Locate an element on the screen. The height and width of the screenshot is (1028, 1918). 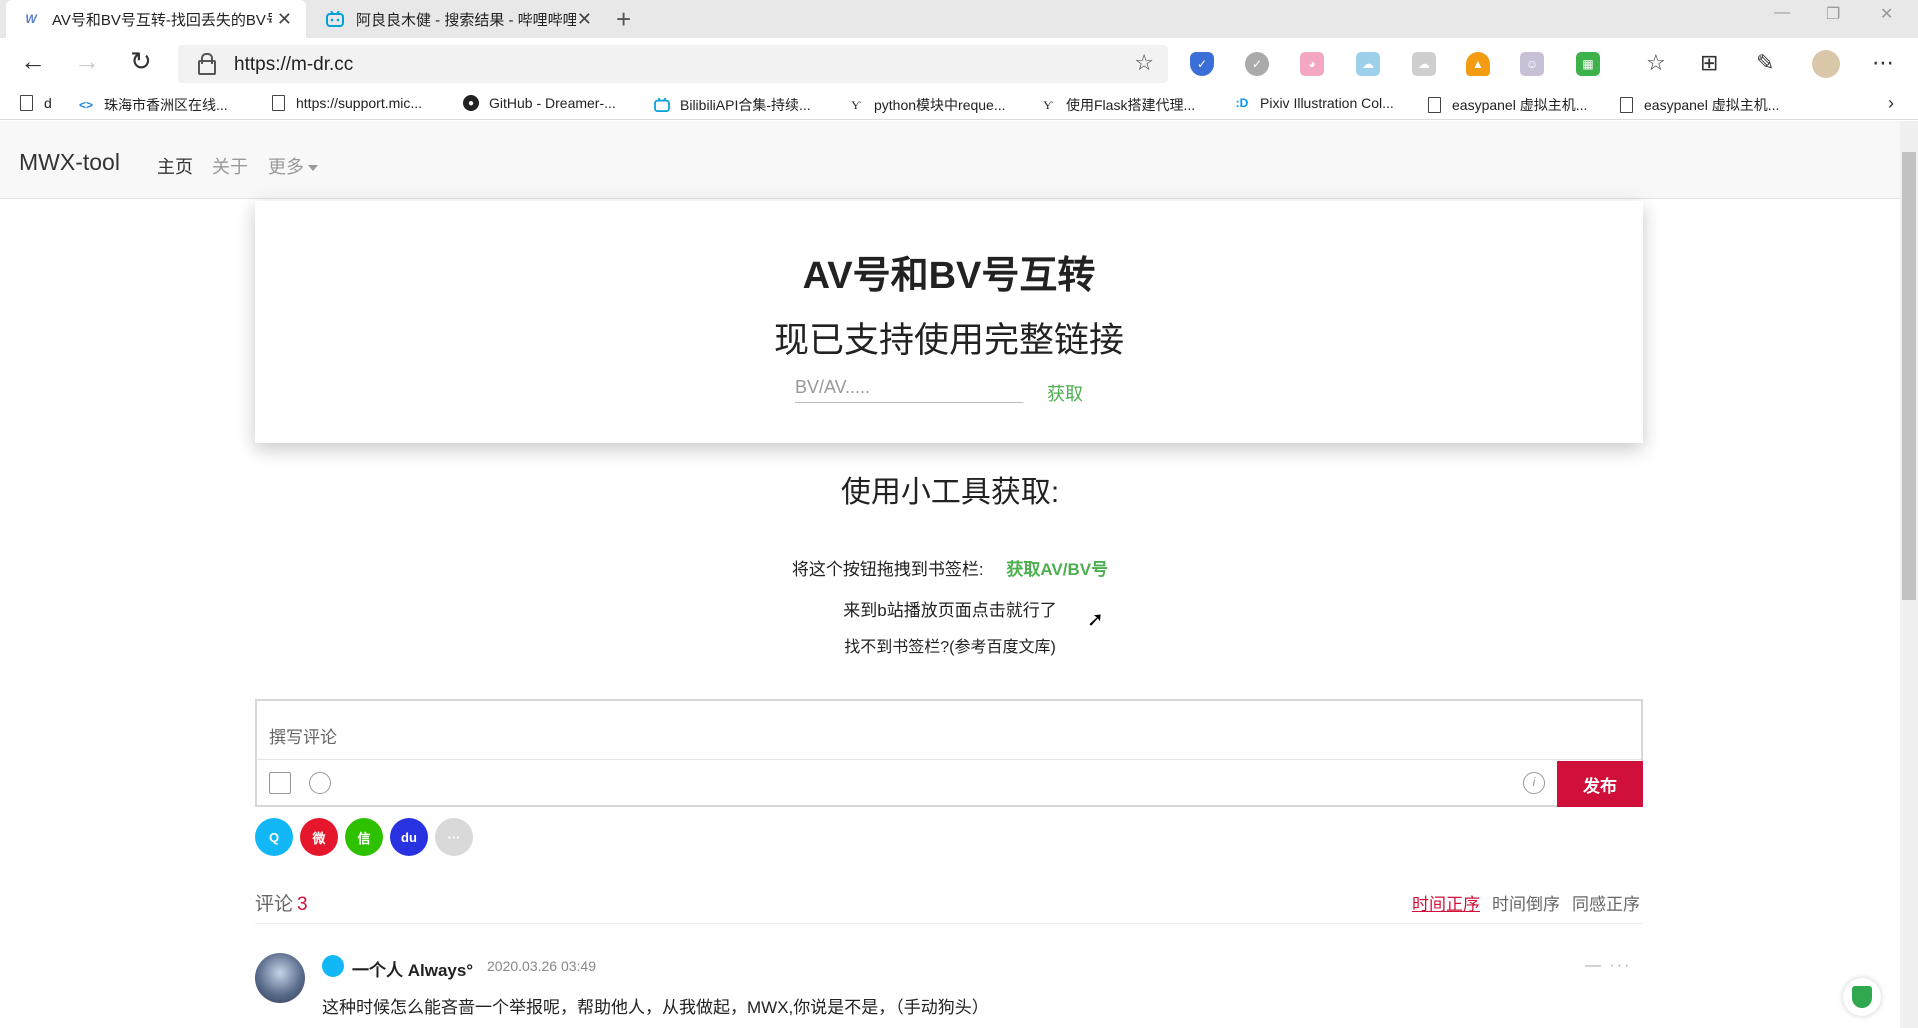
image-icon is located at coordinates (280, 783).